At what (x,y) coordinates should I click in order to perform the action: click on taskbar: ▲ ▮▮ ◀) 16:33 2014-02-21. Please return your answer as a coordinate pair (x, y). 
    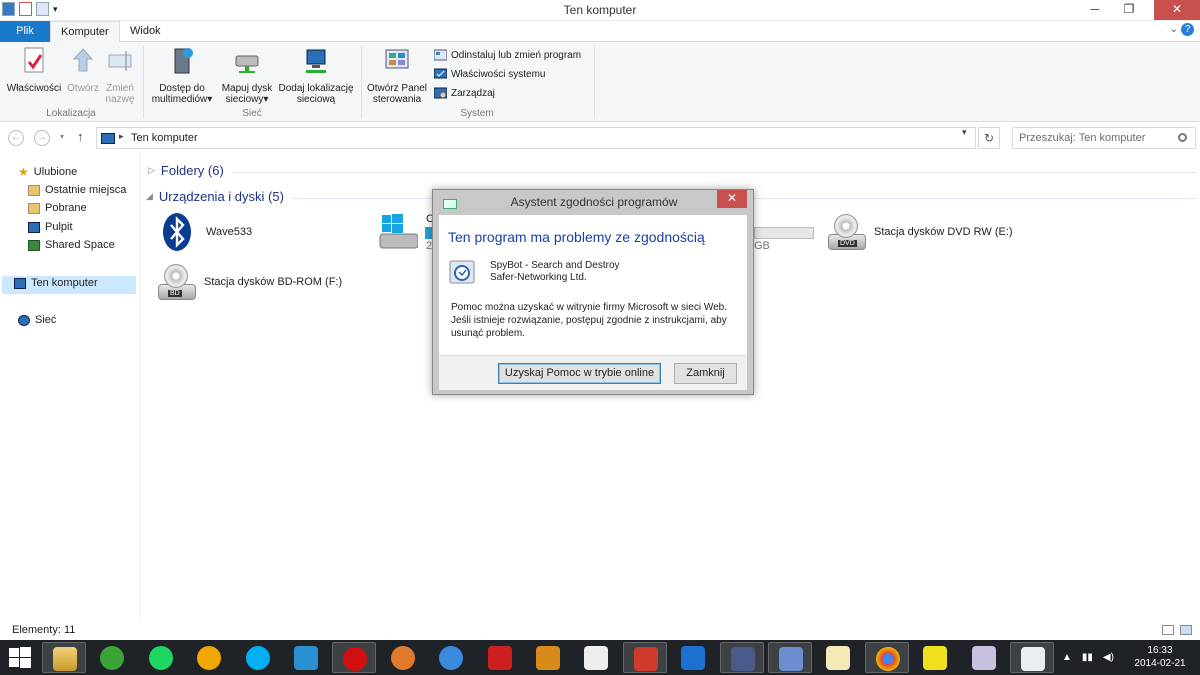
    Looking at the image, I should click on (600, 657).